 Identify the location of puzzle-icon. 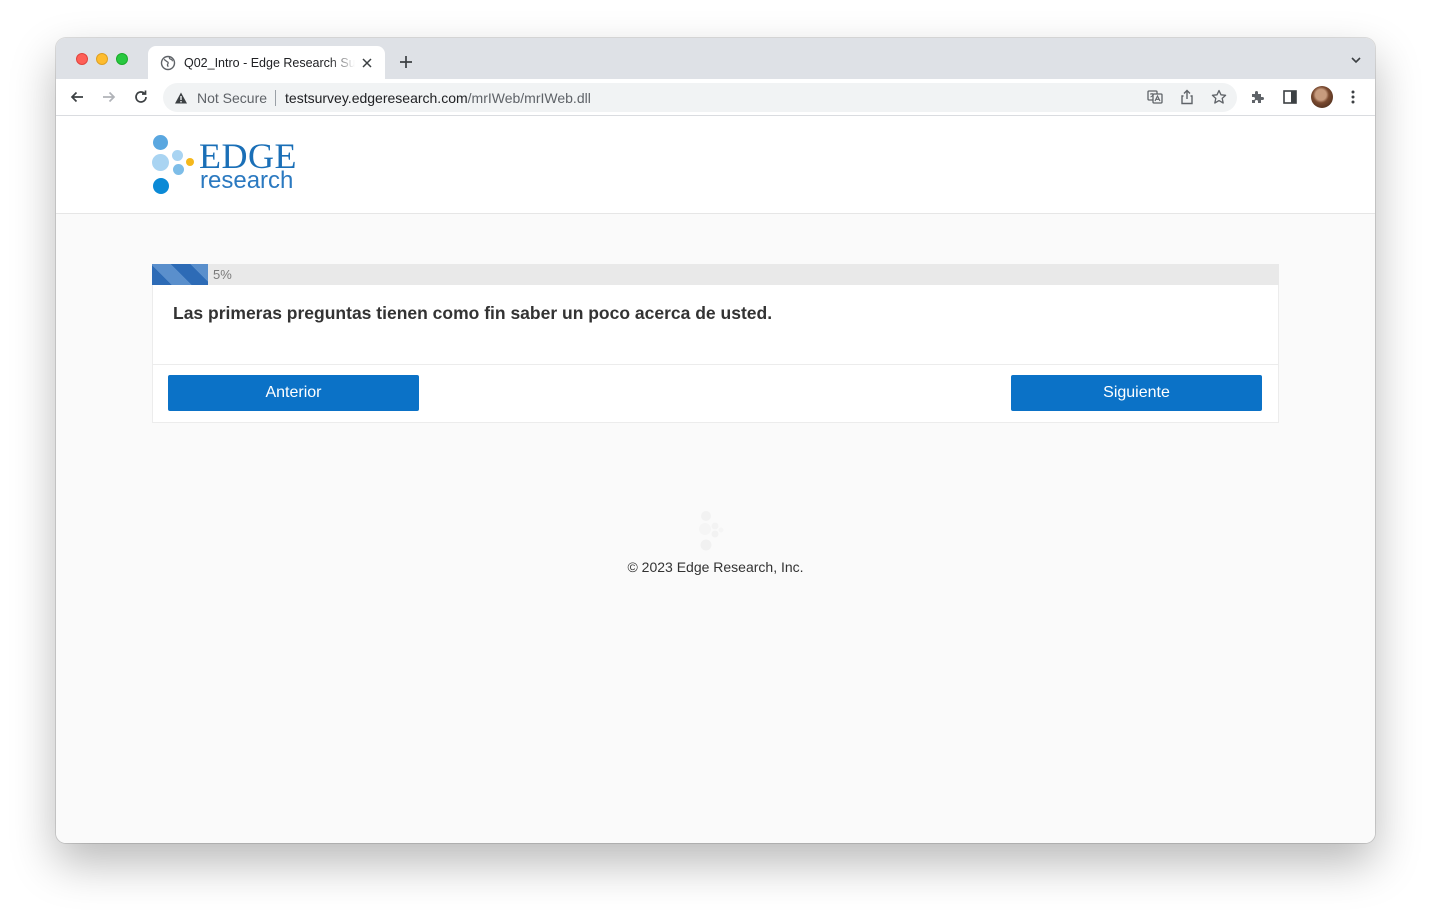
(1258, 97).